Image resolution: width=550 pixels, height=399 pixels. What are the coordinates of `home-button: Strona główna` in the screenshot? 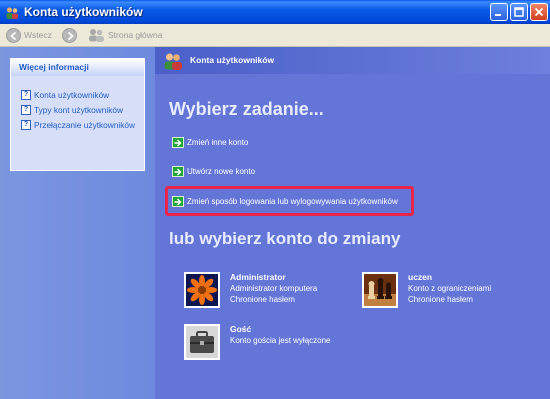 It's located at (124, 35).